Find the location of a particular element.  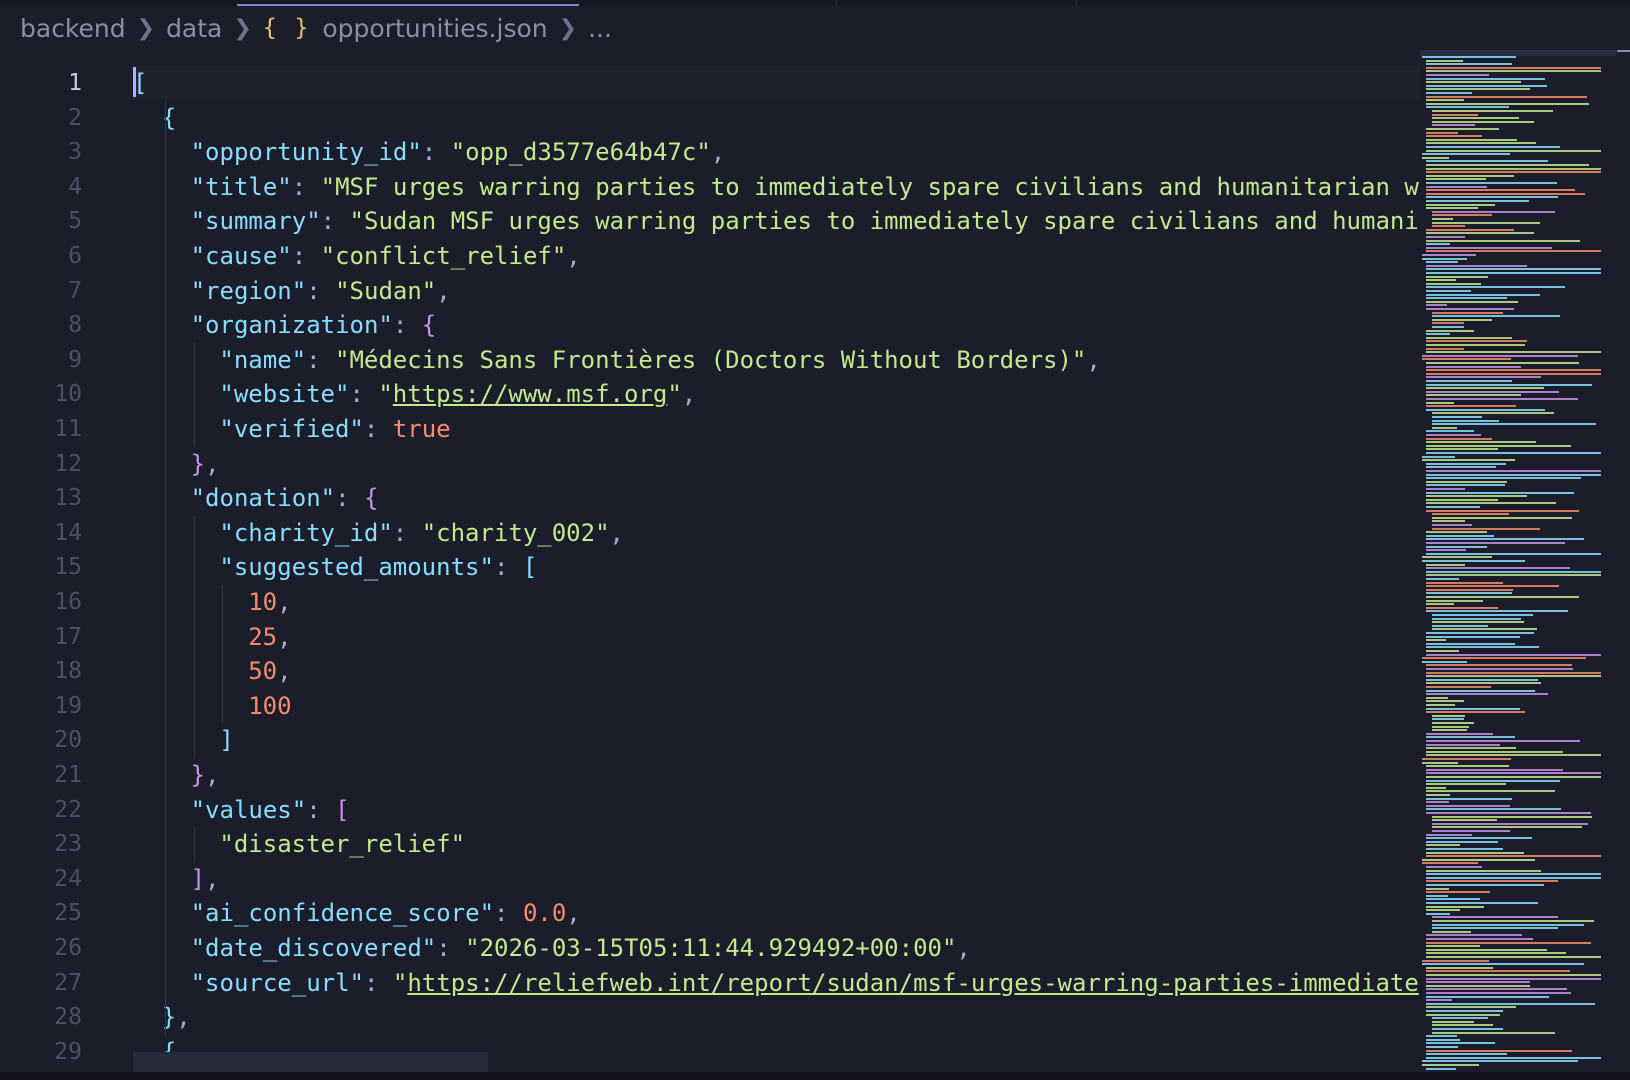

code-line: 7 "region": "Sudan", is located at coordinates (710, 291).